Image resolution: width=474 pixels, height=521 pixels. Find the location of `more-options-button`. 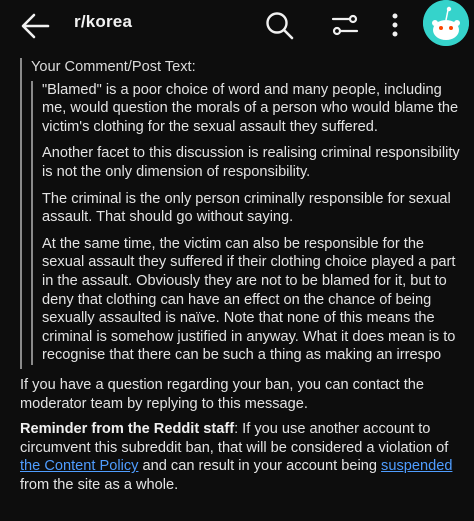

more-options-button is located at coordinates (395, 25).